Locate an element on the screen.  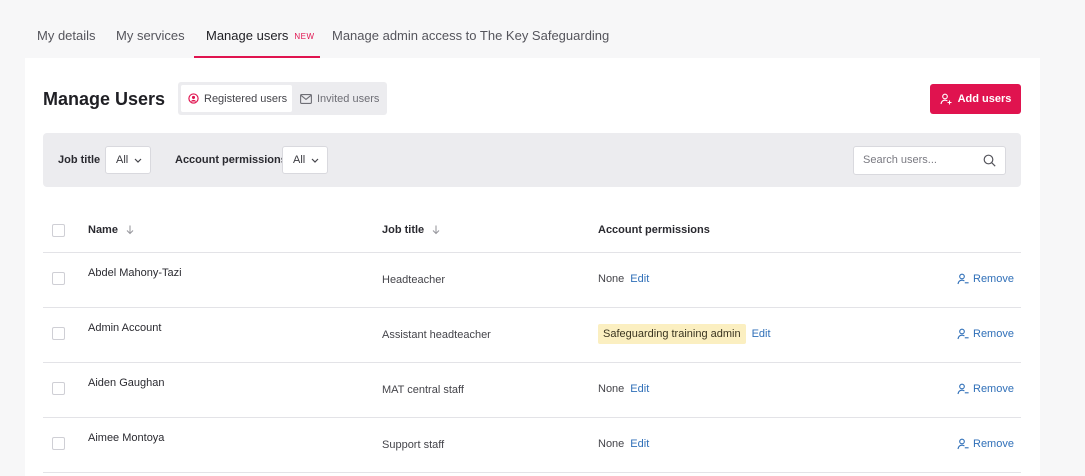
user-job-title: MAT central staff is located at coordinates (423, 390).